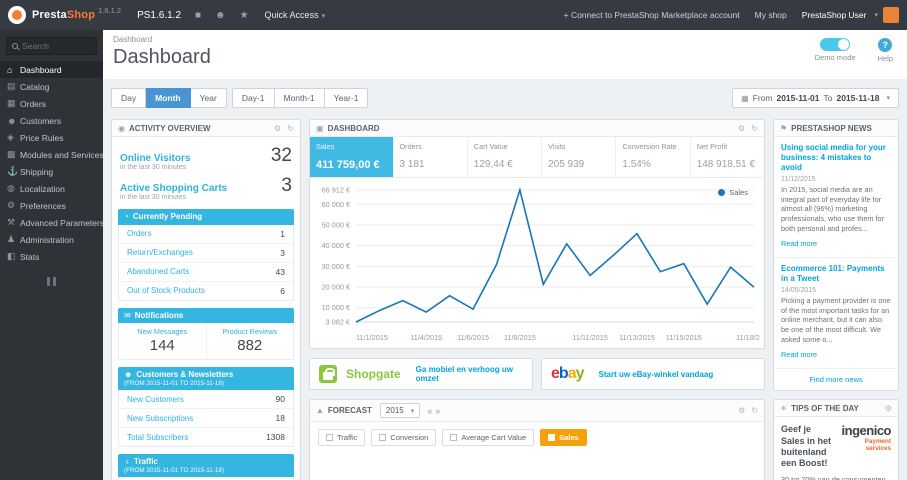 The width and height of the screenshot is (907, 480). Describe the element at coordinates (431, 157) in the screenshot. I see `kpi-orders: Orders 3 181` at that location.